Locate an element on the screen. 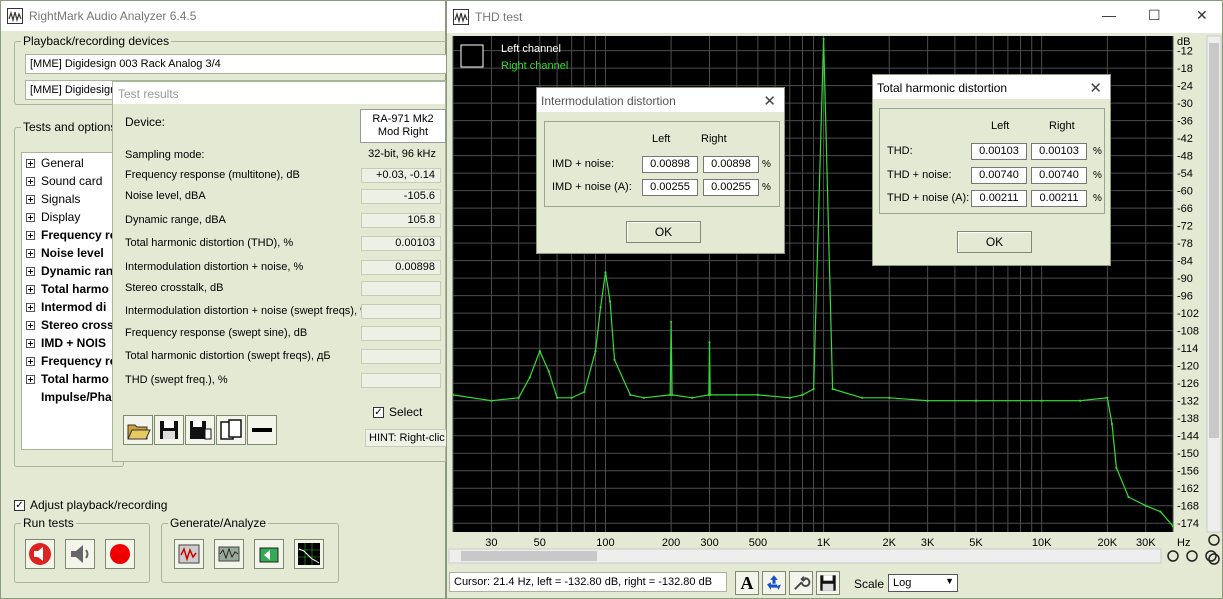 Image resolution: width=1223 pixels, height=599 pixels. generate-save-button is located at coordinates (189, 554).